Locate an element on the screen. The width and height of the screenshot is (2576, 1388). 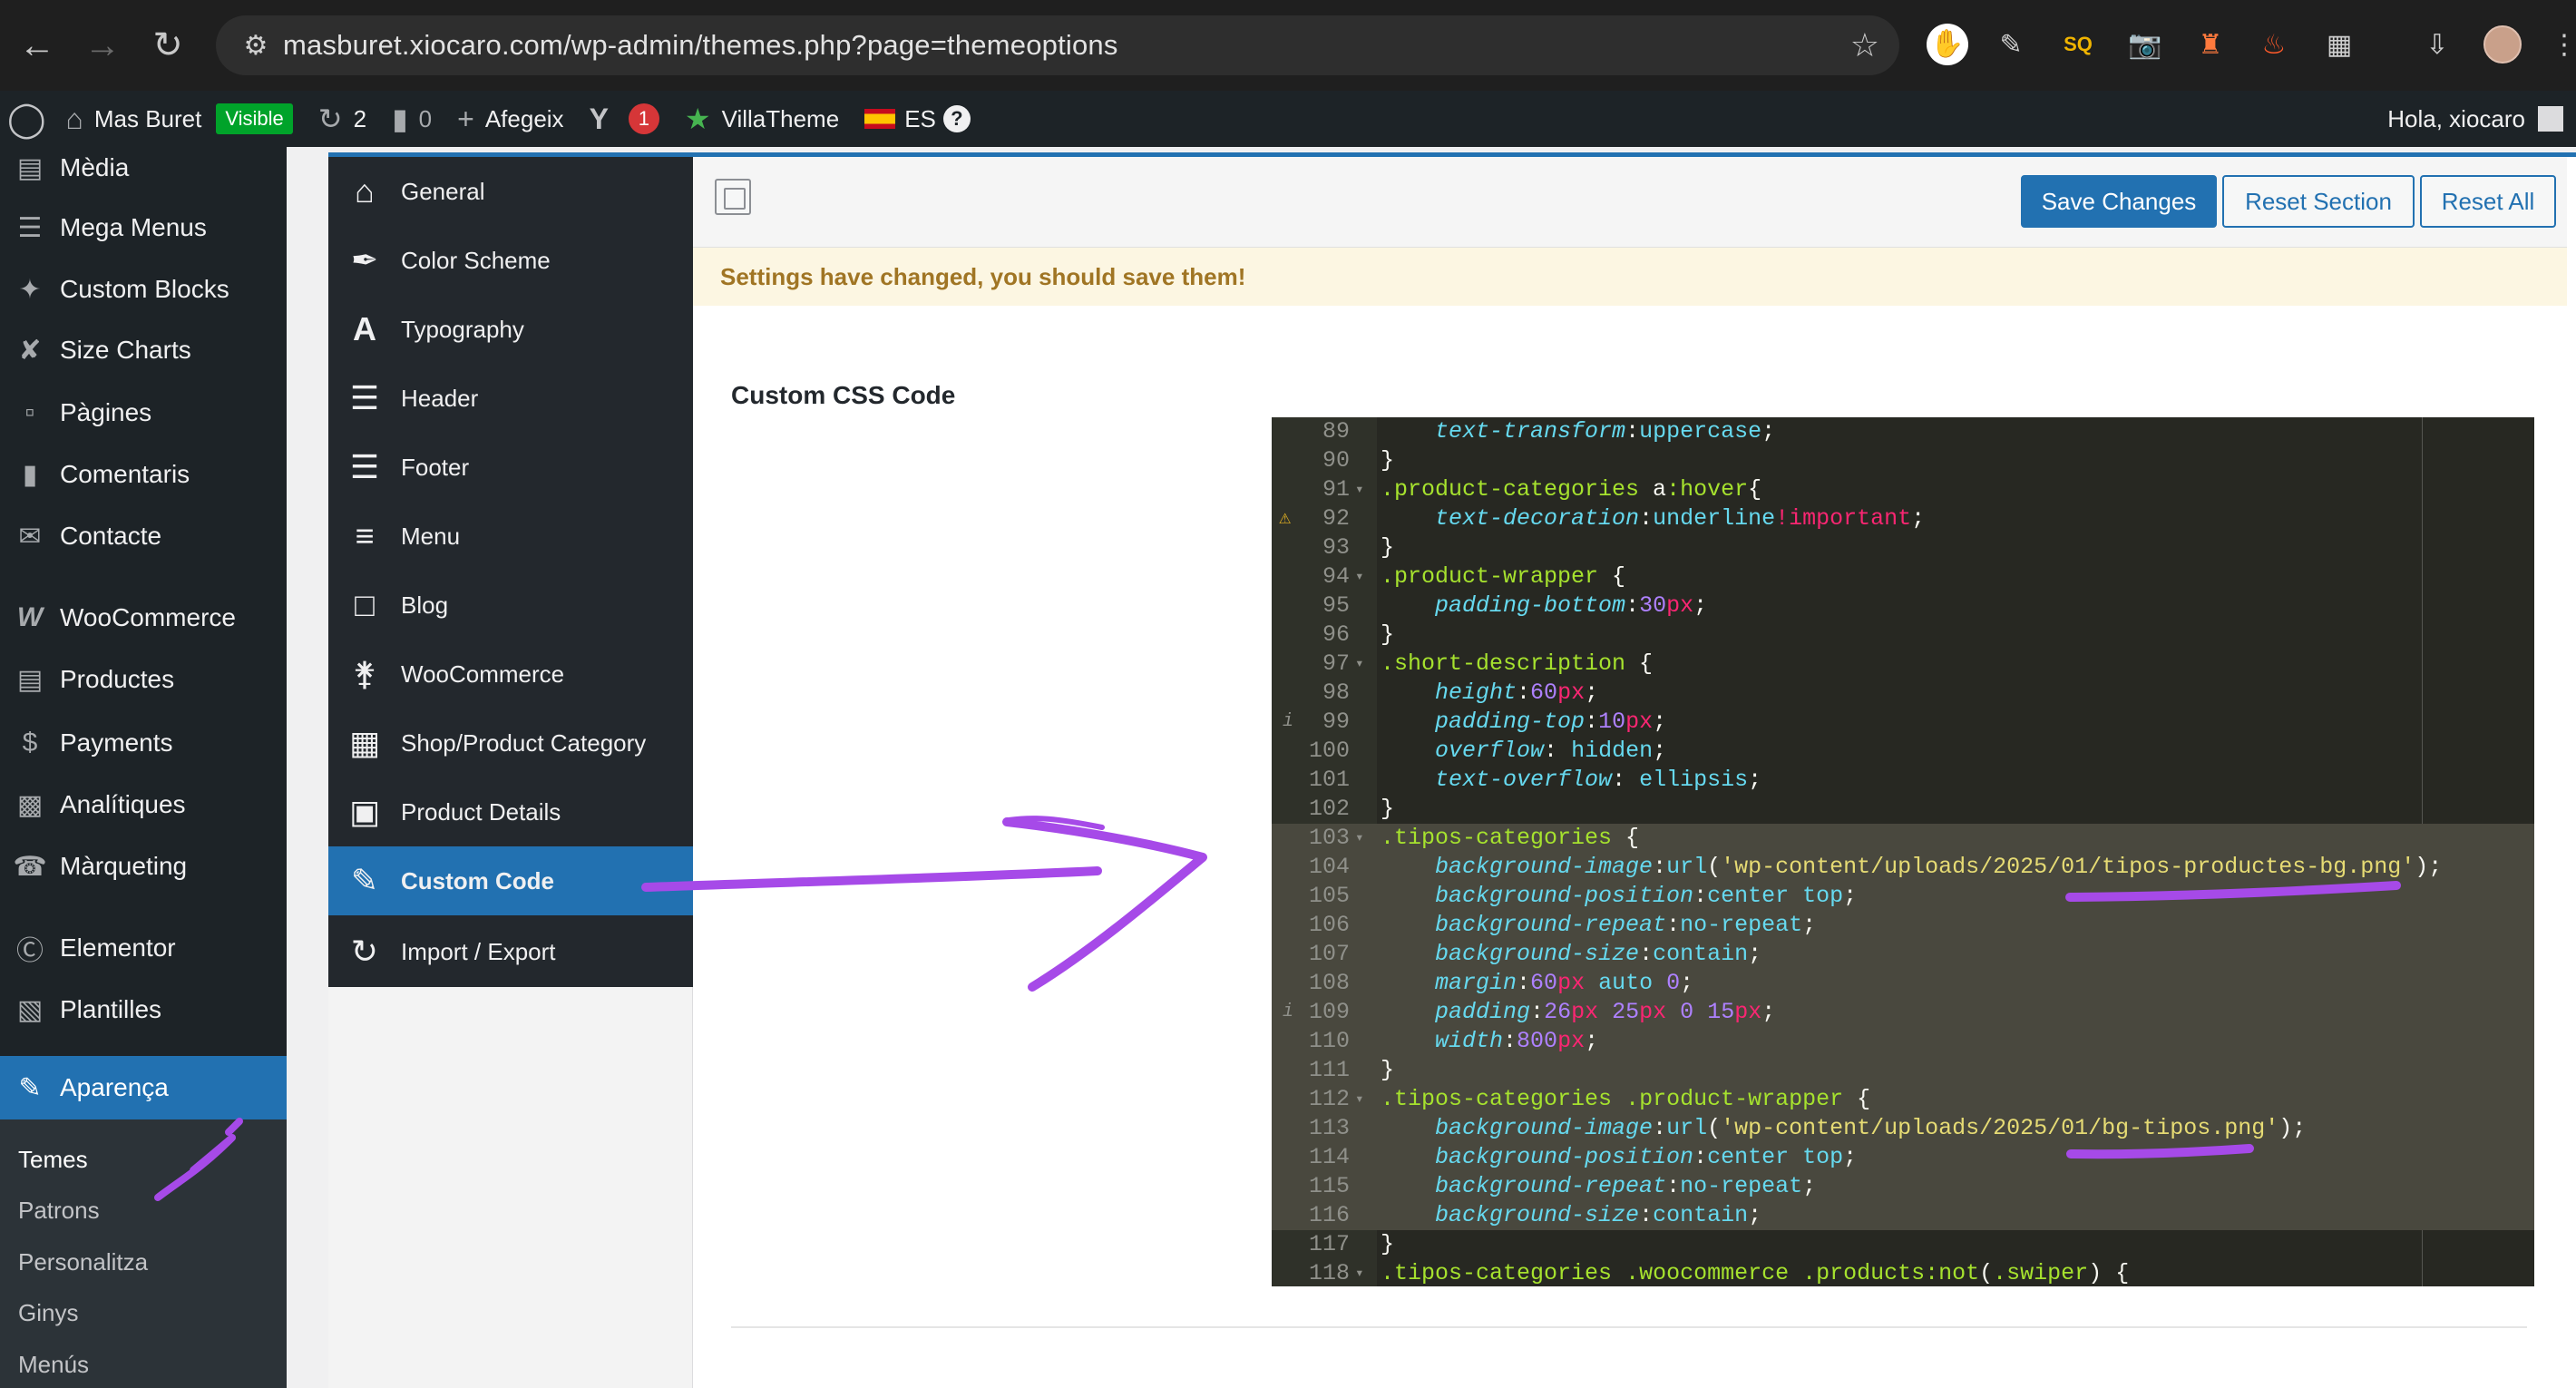
adblock-extension-icon: ✋ is located at coordinates (1947, 44).